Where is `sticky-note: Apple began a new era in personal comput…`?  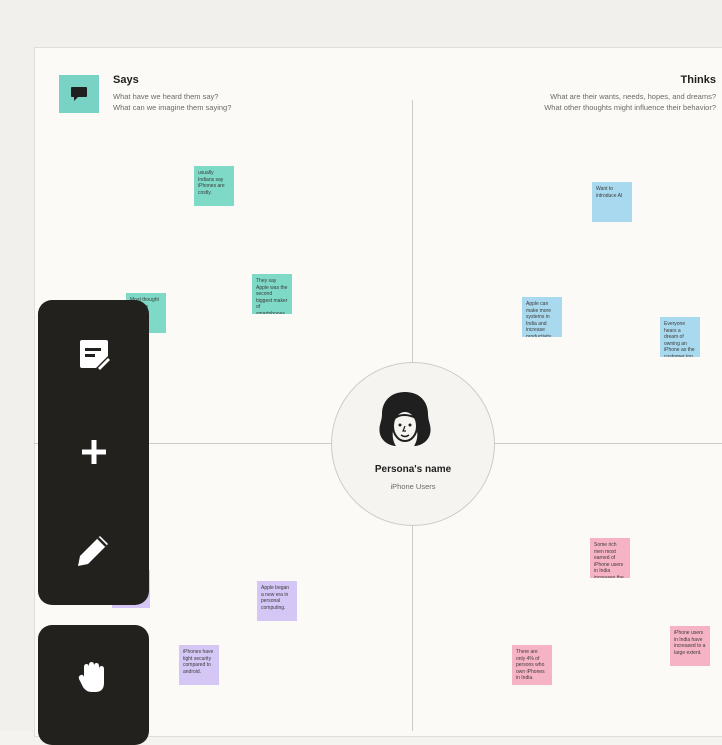 sticky-note: Apple began a new era in personal comput… is located at coordinates (277, 601).